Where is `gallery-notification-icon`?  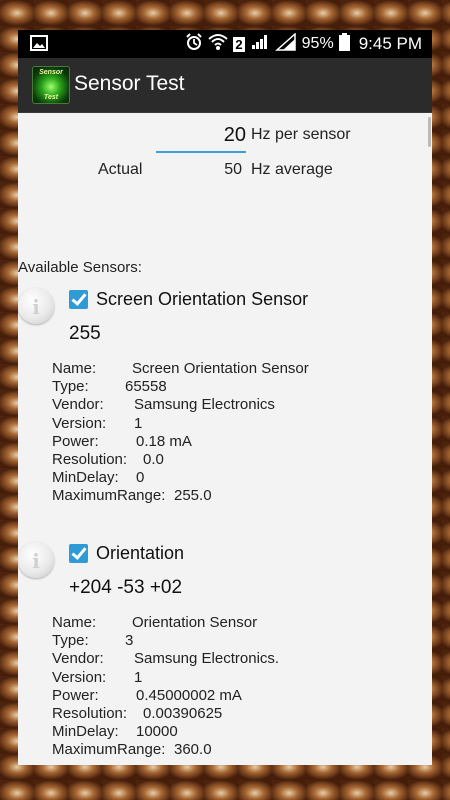
gallery-notification-icon is located at coordinates (39, 45).